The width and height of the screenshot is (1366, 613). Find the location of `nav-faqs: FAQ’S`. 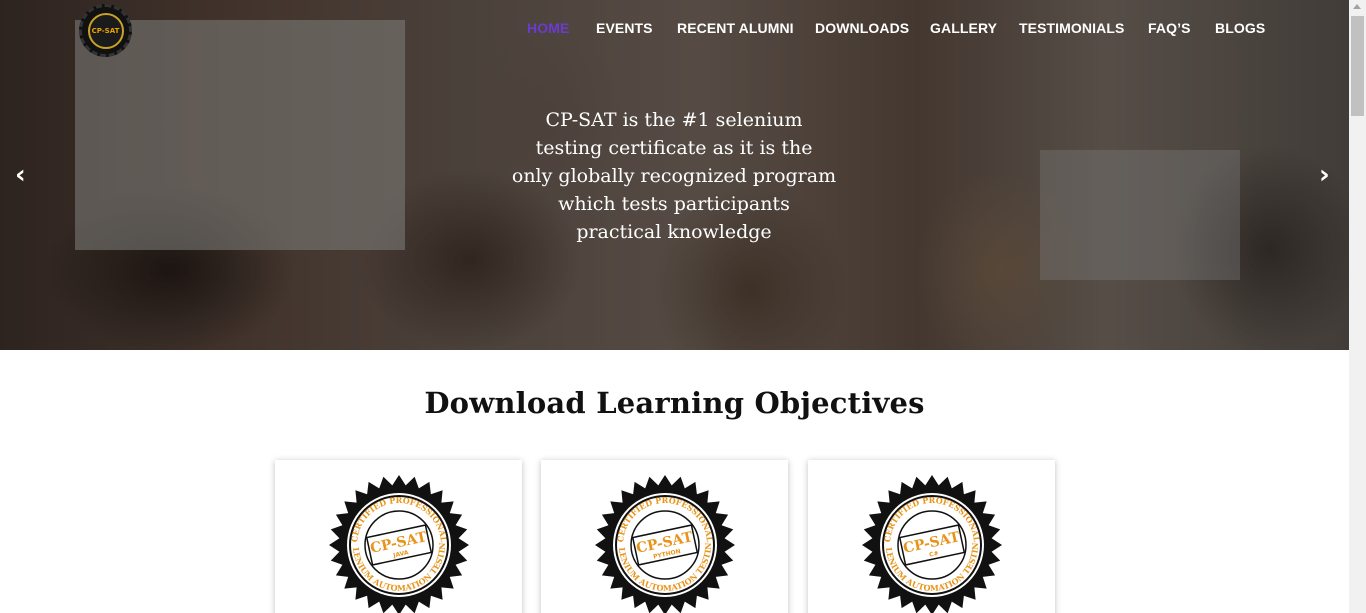

nav-faqs: FAQ’S is located at coordinates (1169, 28).